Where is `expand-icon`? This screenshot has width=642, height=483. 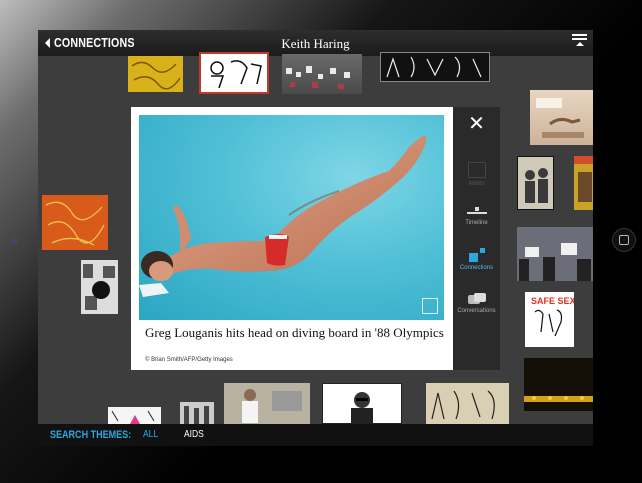
expand-icon is located at coordinates (430, 306).